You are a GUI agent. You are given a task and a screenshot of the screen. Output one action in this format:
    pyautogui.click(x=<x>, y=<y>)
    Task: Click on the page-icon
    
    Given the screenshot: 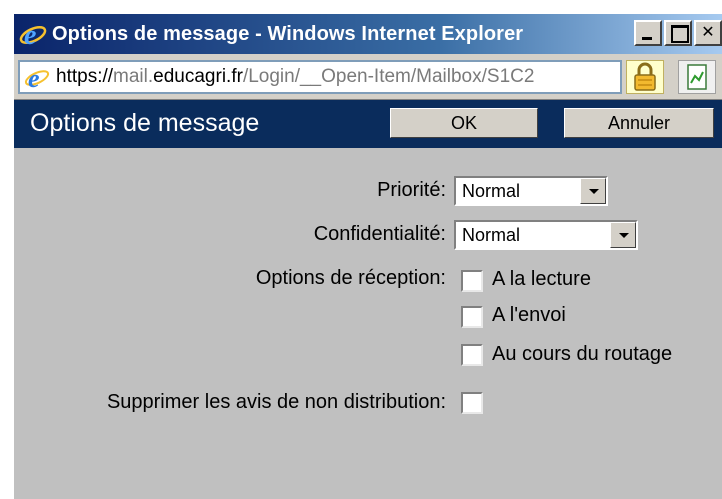 What is the action you would take?
    pyautogui.click(x=697, y=77)
    